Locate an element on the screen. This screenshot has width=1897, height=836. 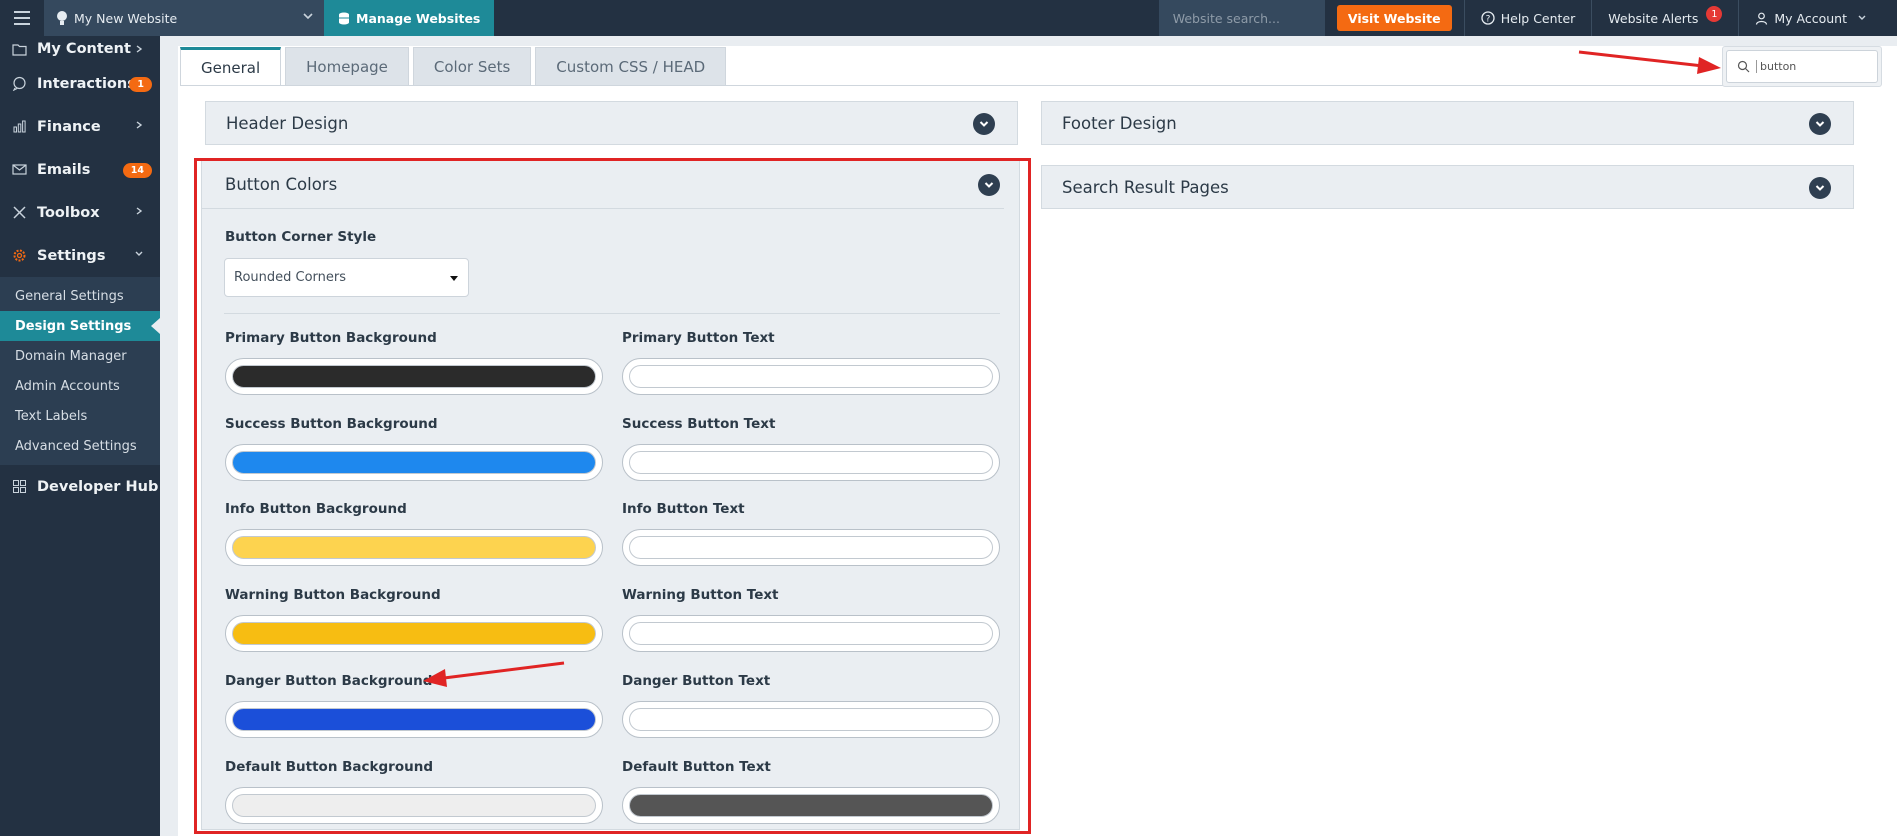
sidebar-item-finance: Finance is located at coordinates (80, 126).